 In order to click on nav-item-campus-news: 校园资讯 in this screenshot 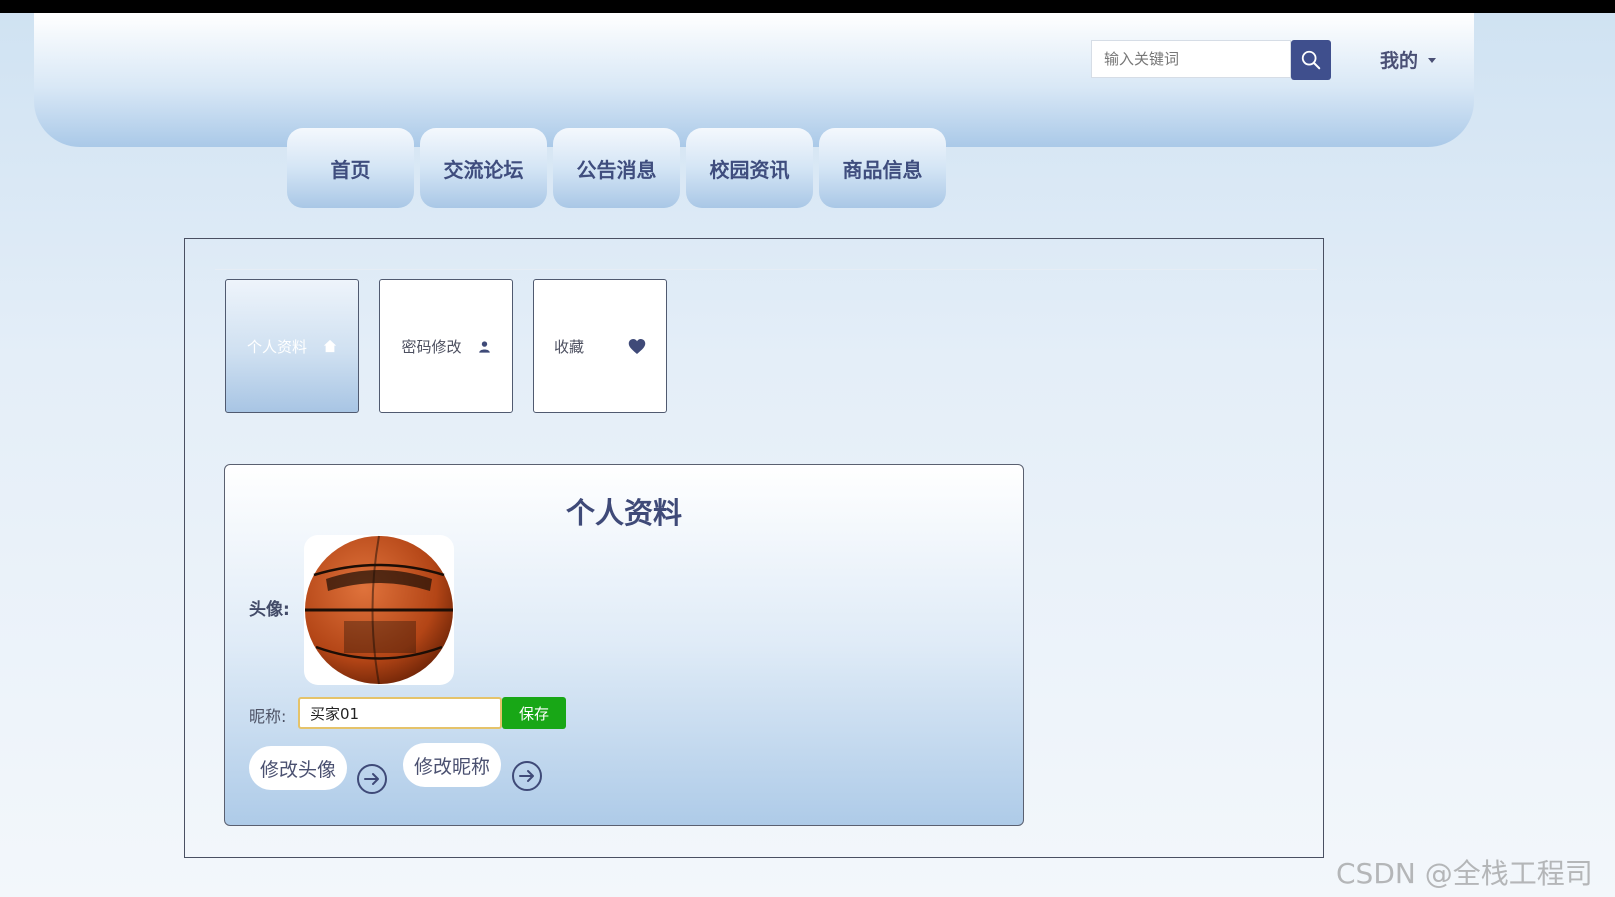, I will do `click(749, 168)`.